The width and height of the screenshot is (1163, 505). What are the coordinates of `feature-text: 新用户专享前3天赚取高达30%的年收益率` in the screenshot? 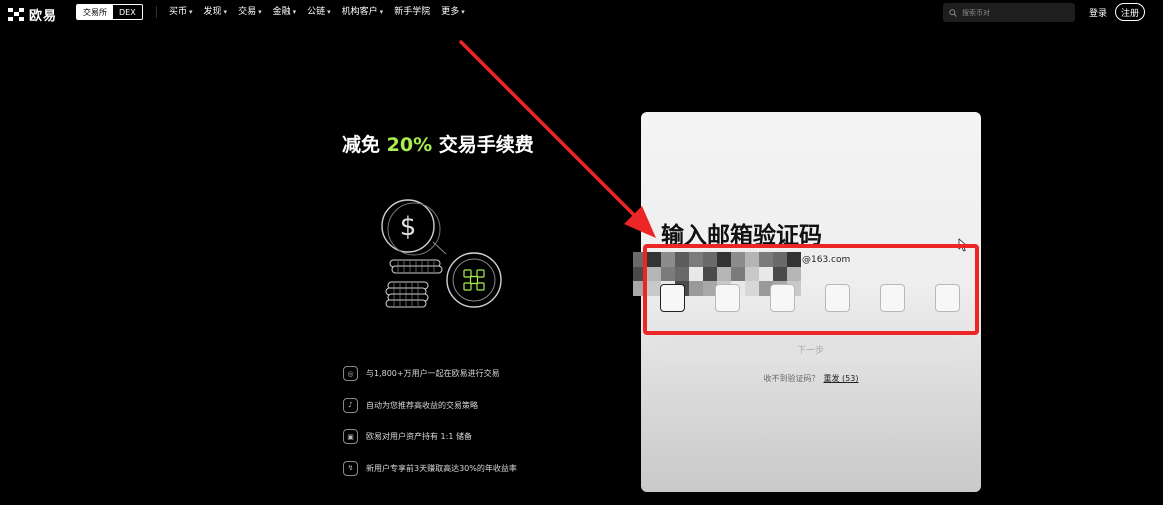 It's located at (441, 468).